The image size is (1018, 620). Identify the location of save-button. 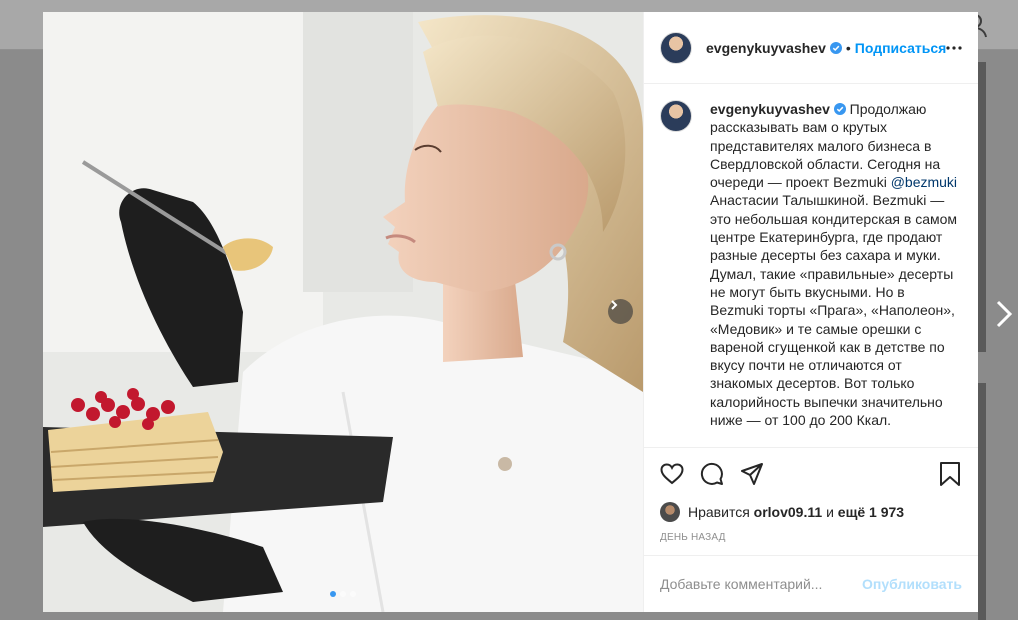
(950, 474).